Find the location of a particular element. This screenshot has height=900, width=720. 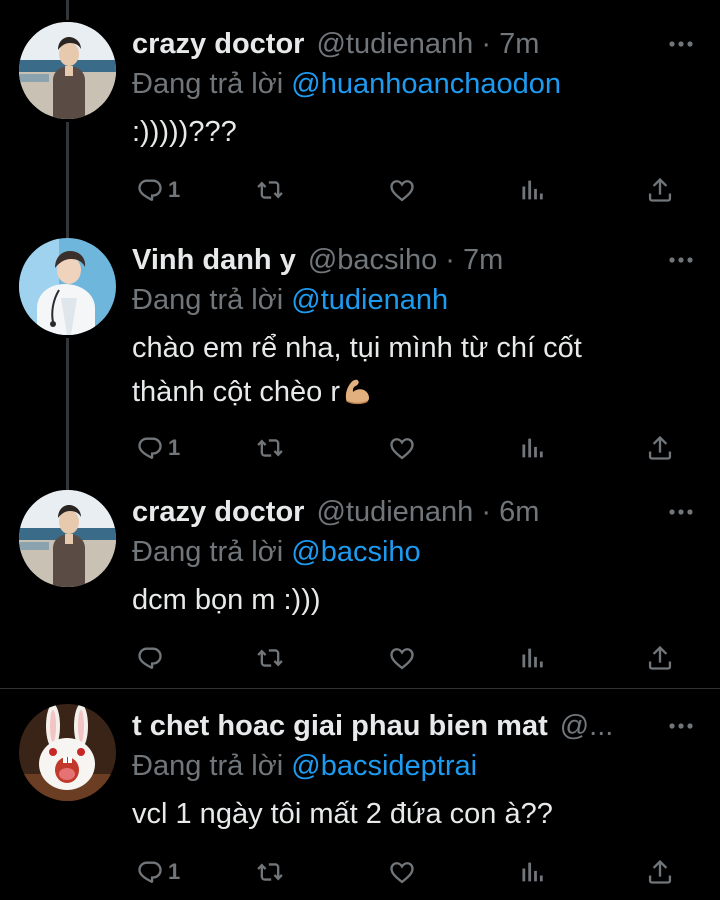

replying-to: Đang trả lời @bacsiho is located at coordinates (276, 552).